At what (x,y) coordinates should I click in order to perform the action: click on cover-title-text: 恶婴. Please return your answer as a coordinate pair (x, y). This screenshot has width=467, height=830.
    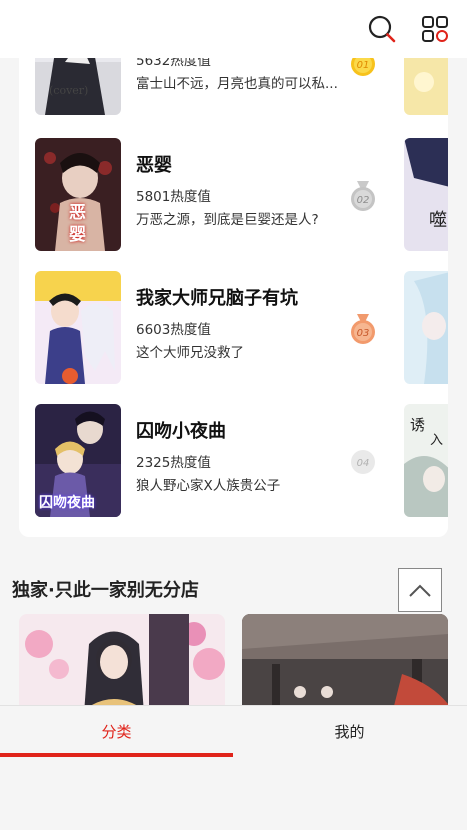
    Looking at the image, I should click on (77, 224).